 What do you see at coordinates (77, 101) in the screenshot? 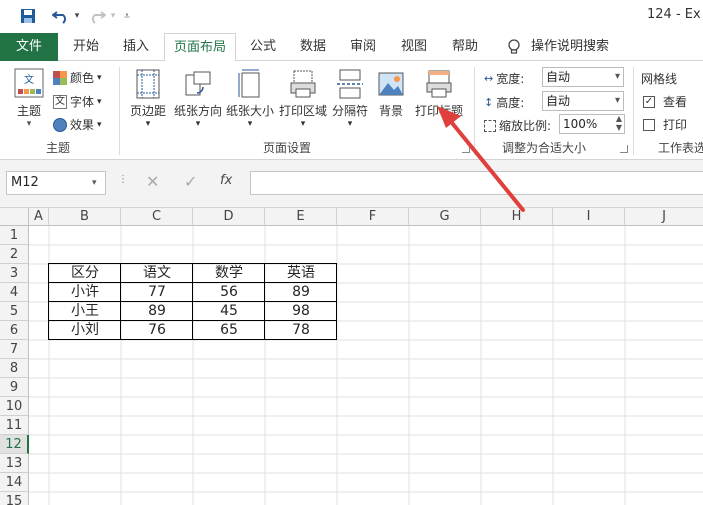
I see `fonts-button: 文 字体 ▾` at bounding box center [77, 101].